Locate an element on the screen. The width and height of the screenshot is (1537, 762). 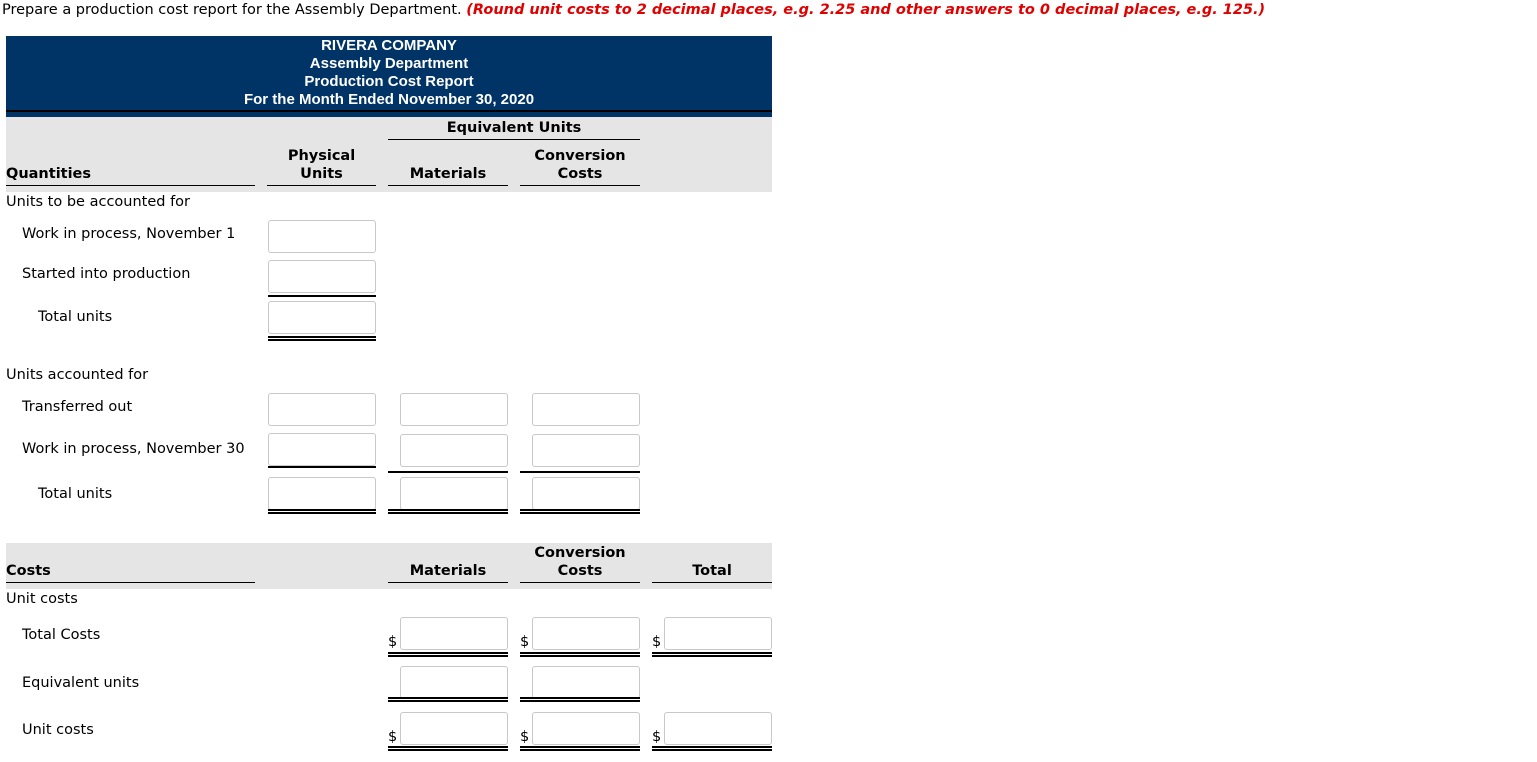
transferred-out-label: Transferred out is located at coordinates (77, 407).